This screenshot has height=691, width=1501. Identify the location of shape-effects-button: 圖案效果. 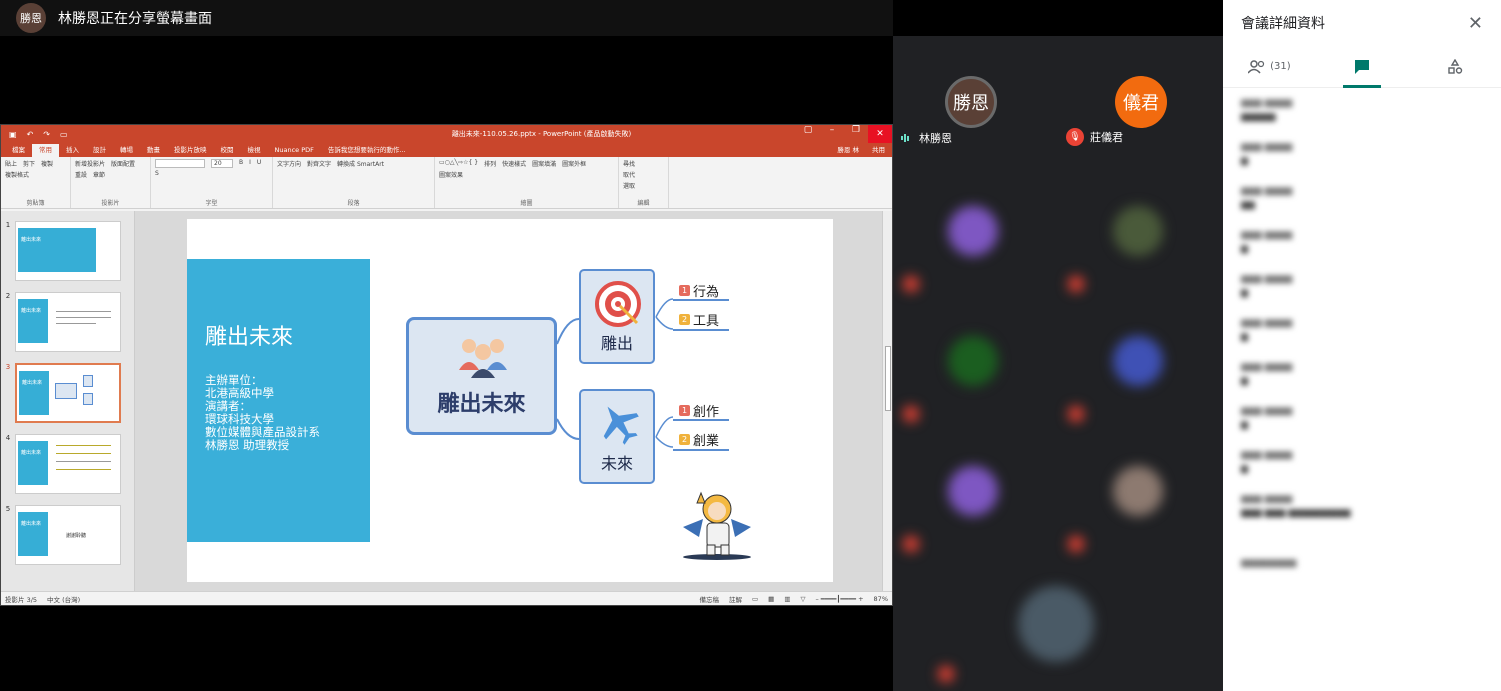
(451, 174).